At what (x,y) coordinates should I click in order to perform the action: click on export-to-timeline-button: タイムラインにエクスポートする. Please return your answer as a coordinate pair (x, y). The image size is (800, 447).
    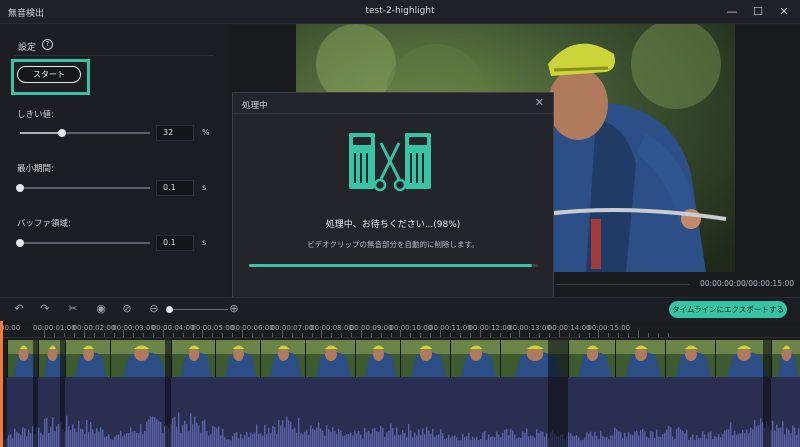
    Looking at the image, I should click on (728, 309).